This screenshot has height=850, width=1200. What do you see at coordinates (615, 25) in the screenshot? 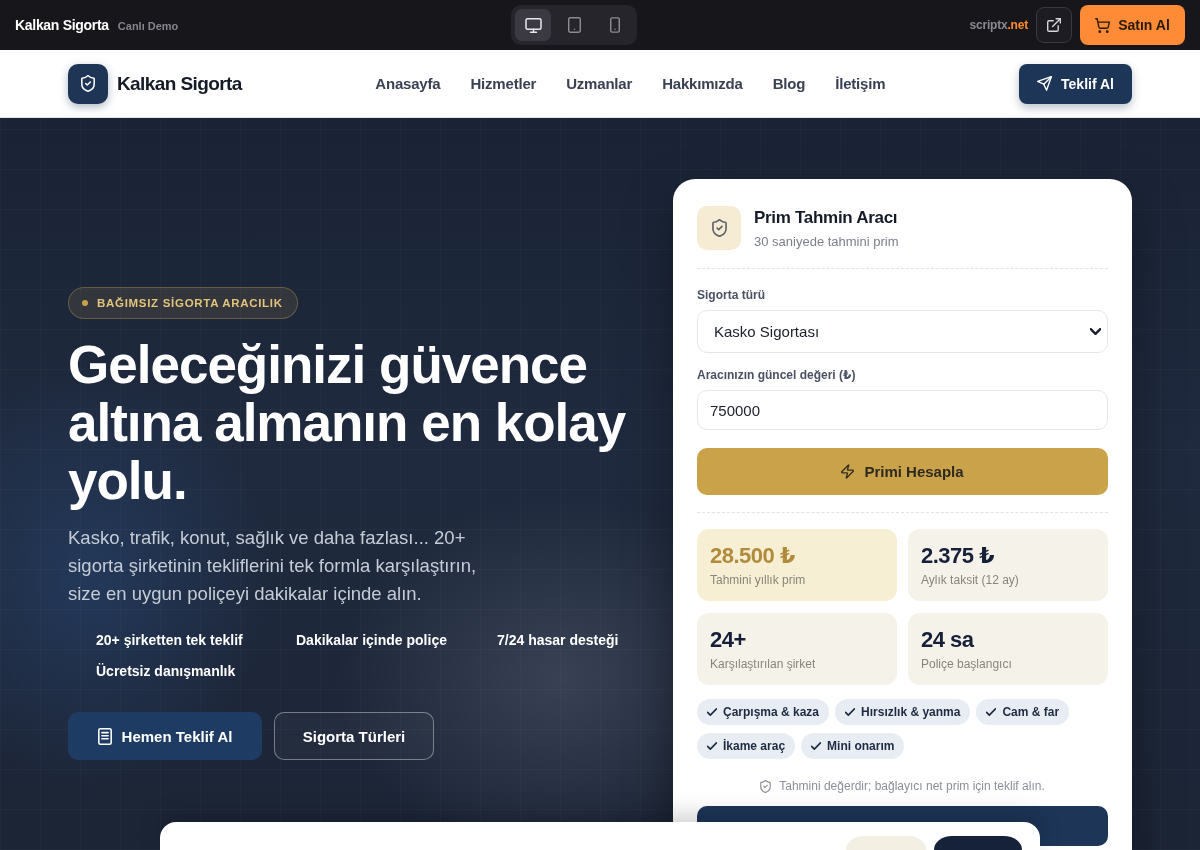
I see `phone-icon` at bounding box center [615, 25].